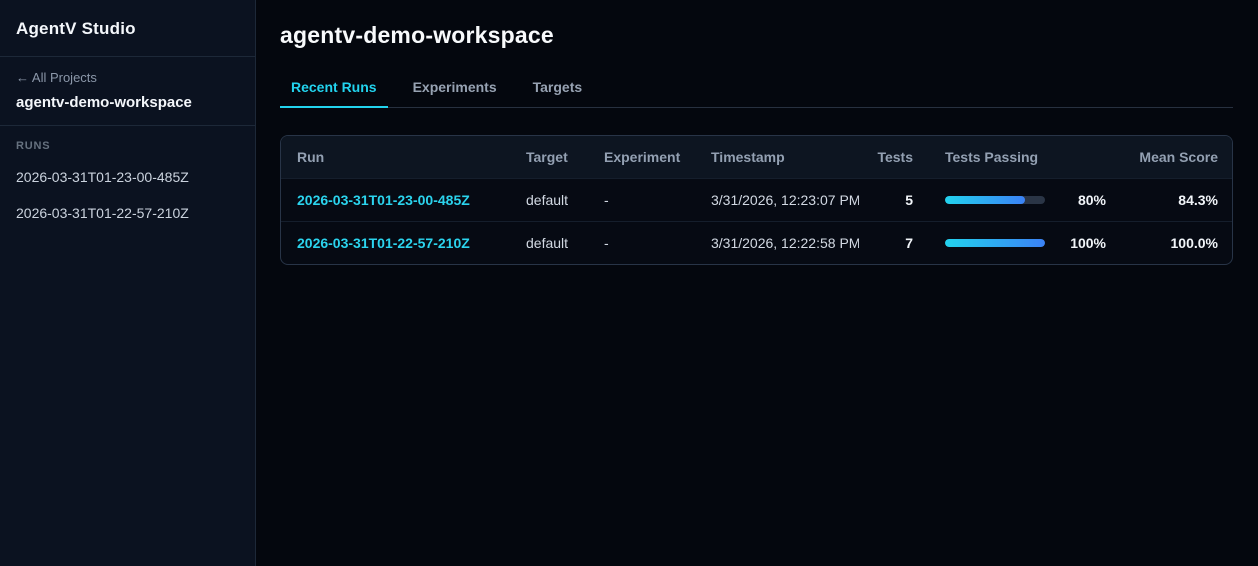 Image resolution: width=1258 pixels, height=566 pixels. Describe the element at coordinates (894, 200) in the screenshot. I see `tests-count-cell: 5` at that location.